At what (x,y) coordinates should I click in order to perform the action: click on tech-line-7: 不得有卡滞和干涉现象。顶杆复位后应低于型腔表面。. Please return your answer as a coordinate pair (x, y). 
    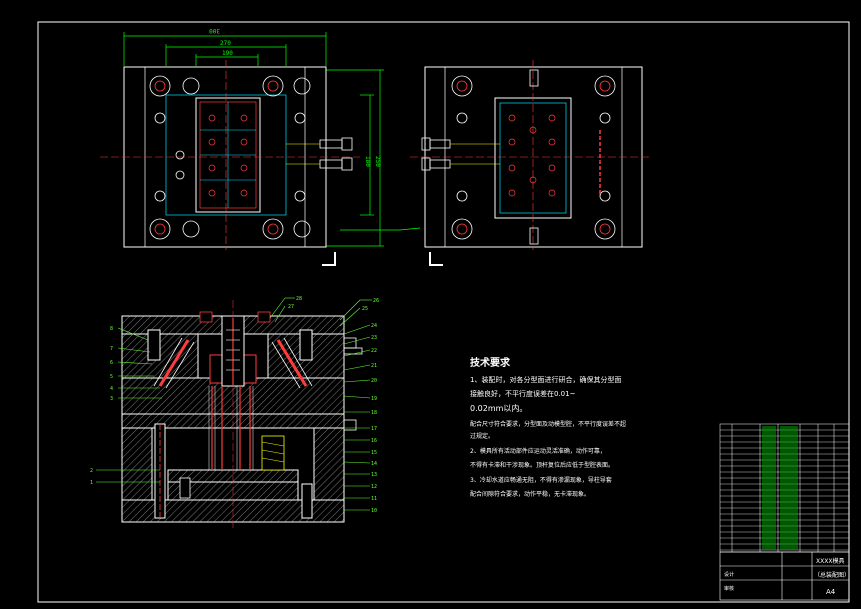
    Looking at the image, I should click on (542, 465).